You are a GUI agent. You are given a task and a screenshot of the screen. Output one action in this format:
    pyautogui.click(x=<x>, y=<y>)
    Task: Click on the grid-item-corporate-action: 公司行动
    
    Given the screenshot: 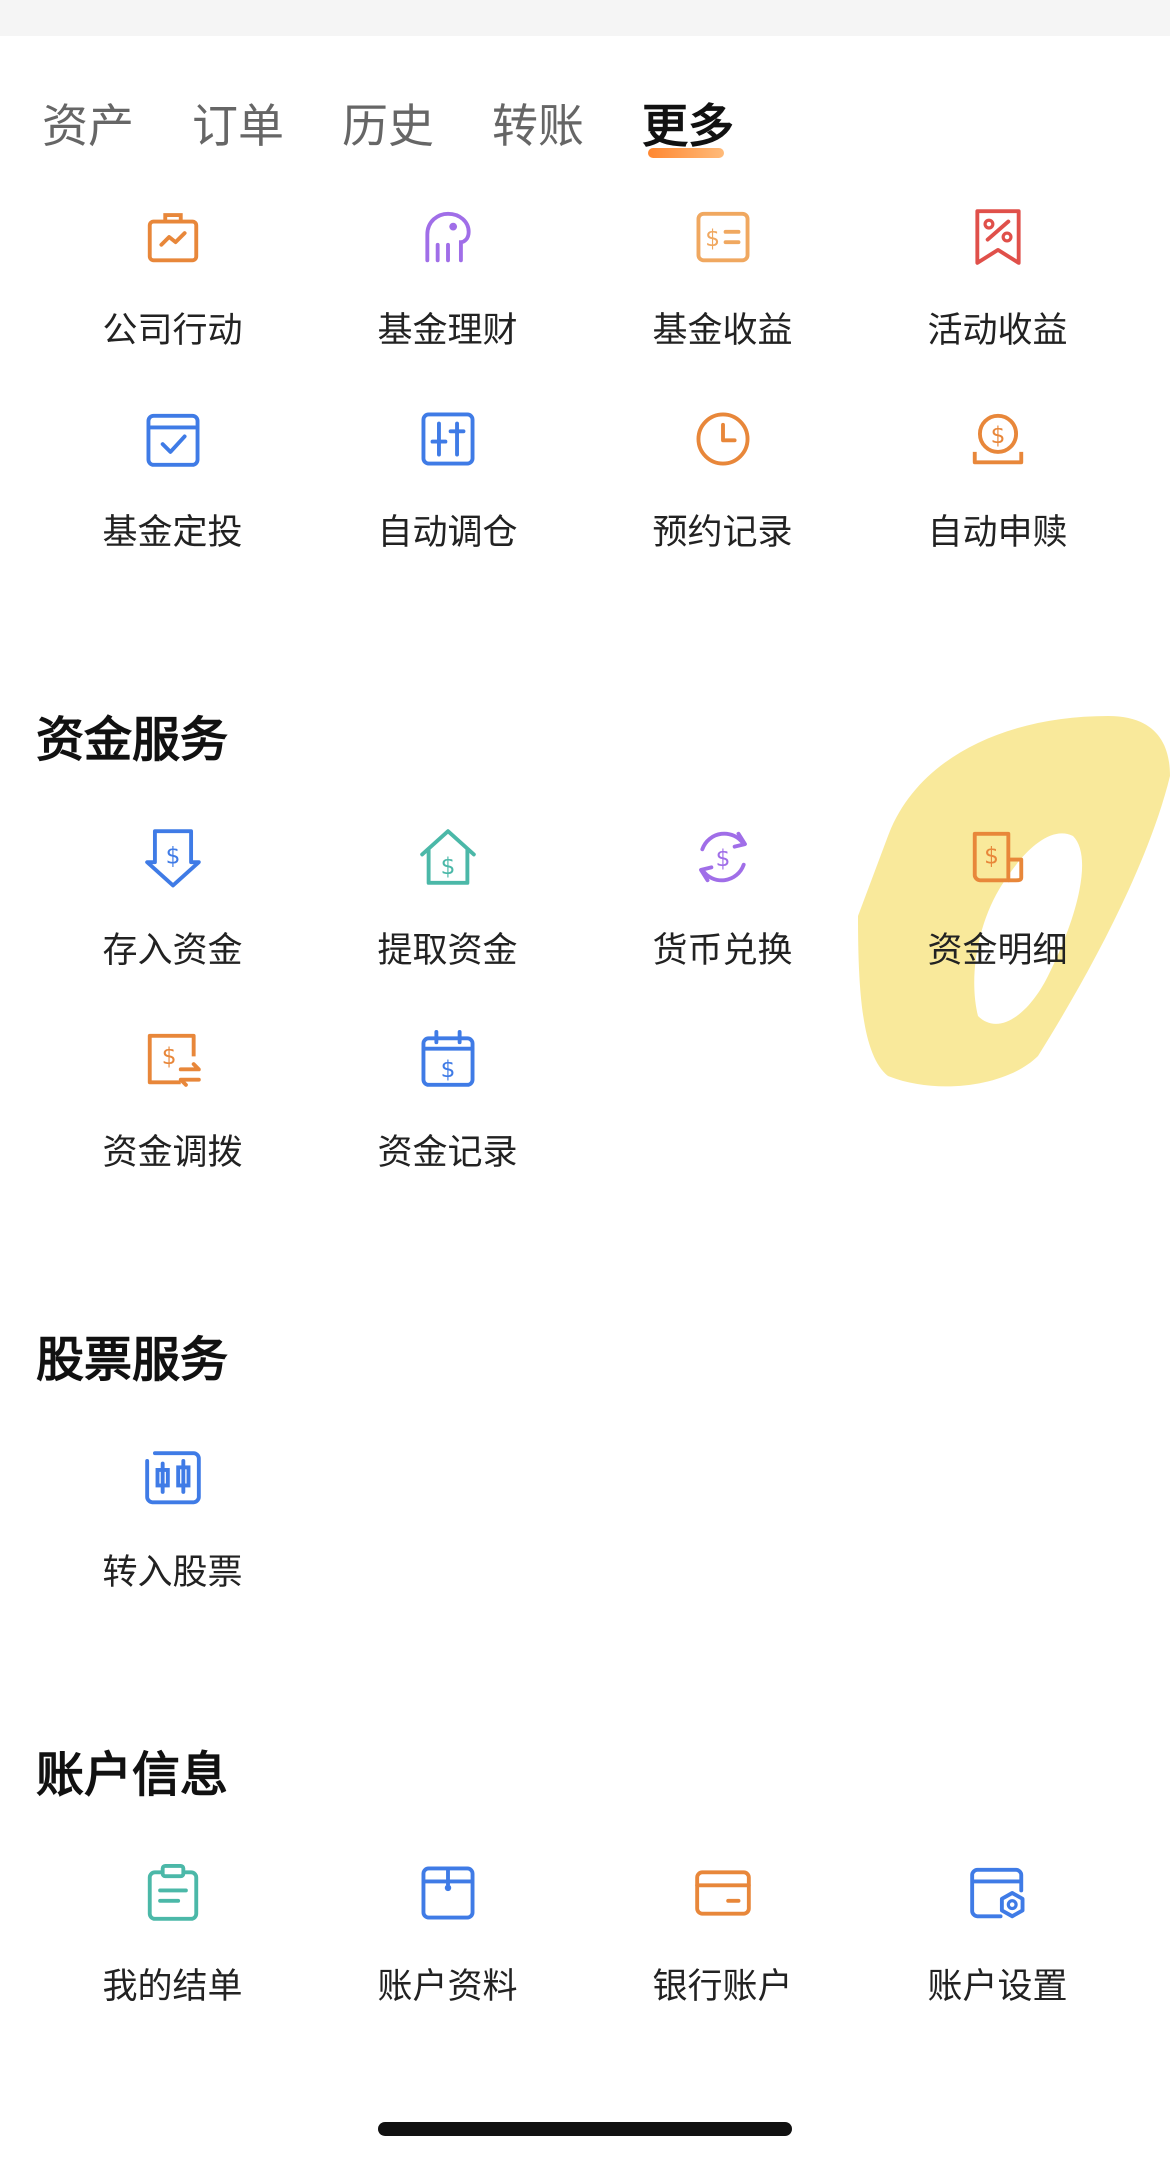 What is the action you would take?
    pyautogui.click(x=172, y=296)
    